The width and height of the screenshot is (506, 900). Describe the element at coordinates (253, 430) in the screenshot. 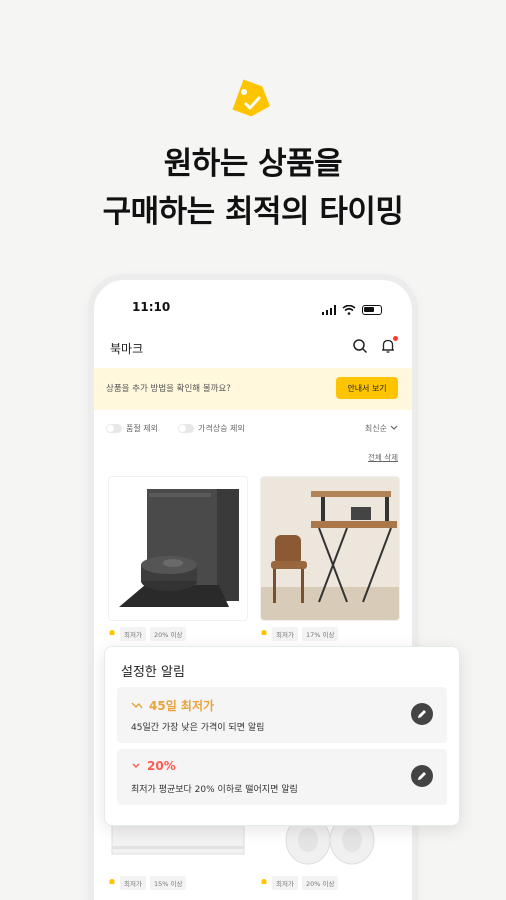

I see `filter-bar: 품절 제외 가격상승 제외 최신순` at that location.